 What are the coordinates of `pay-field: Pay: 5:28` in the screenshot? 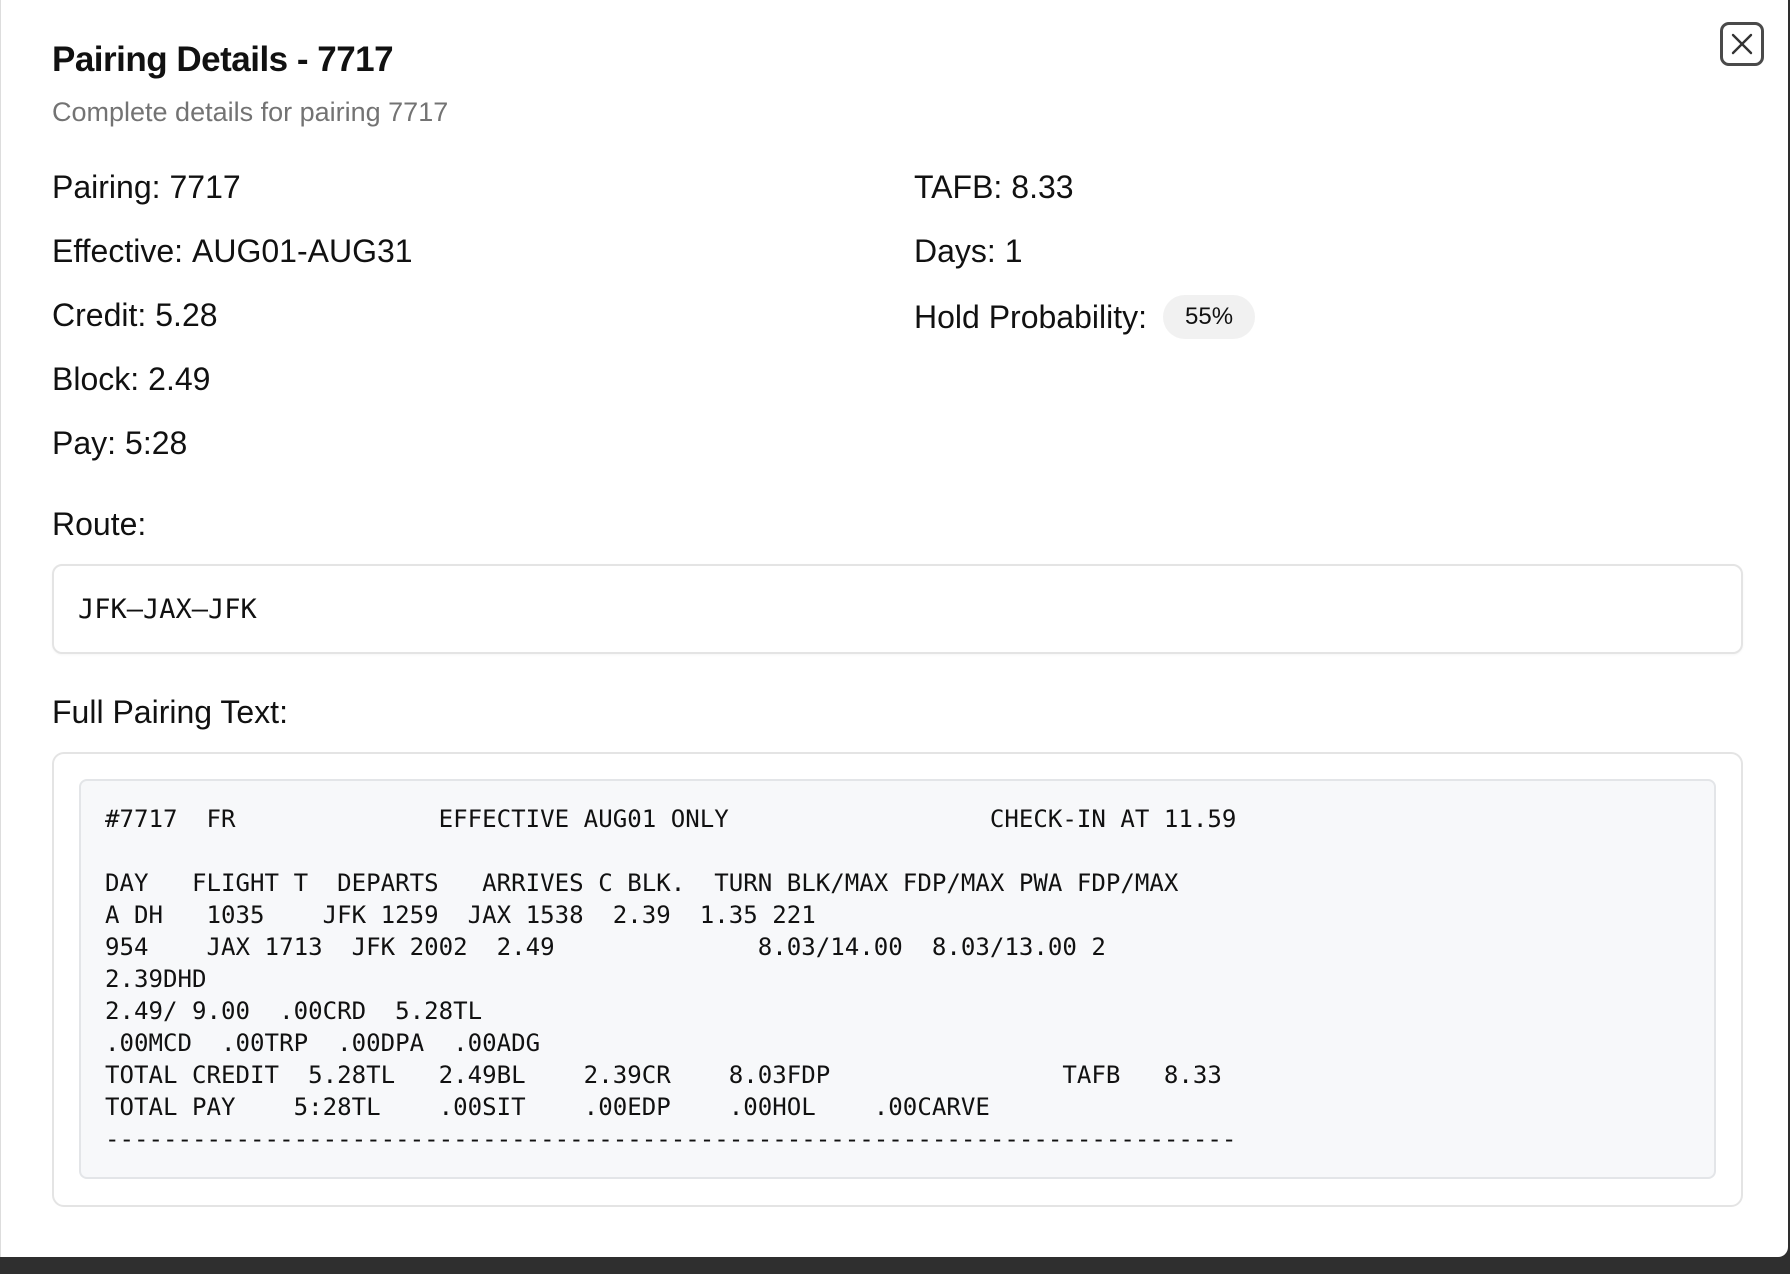 It's located at (119, 443).